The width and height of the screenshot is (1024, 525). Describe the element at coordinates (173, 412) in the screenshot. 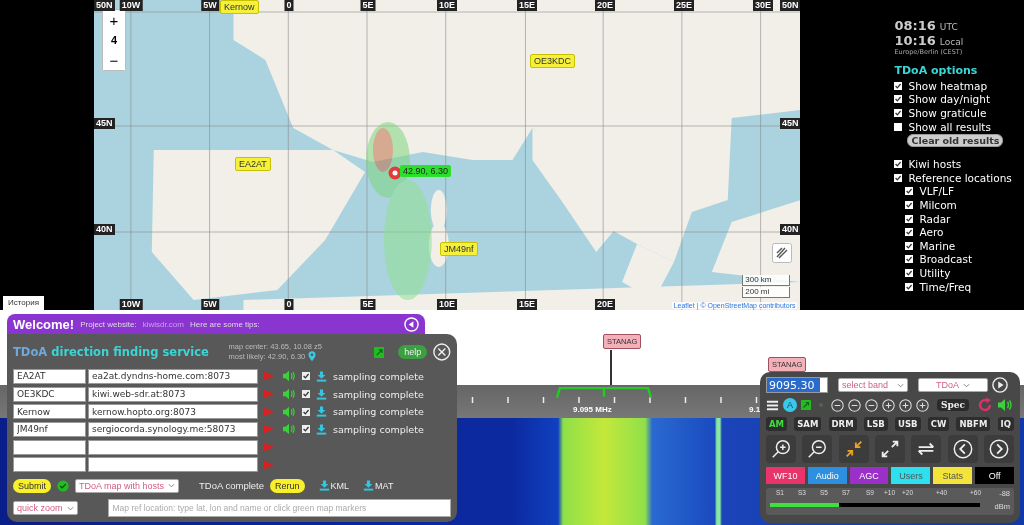

I see `host-url-field: kernow.hopto.org:8073` at that location.